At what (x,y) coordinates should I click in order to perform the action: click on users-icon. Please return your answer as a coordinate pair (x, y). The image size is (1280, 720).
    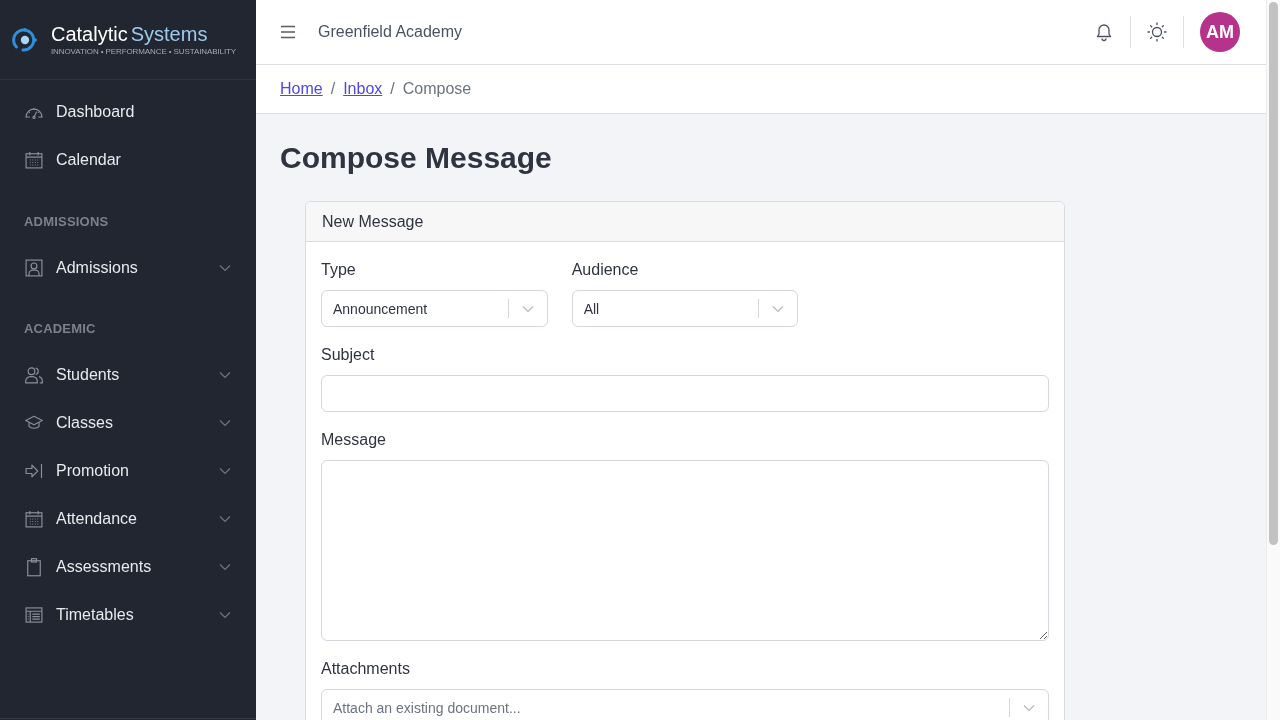
    Looking at the image, I should click on (34, 375).